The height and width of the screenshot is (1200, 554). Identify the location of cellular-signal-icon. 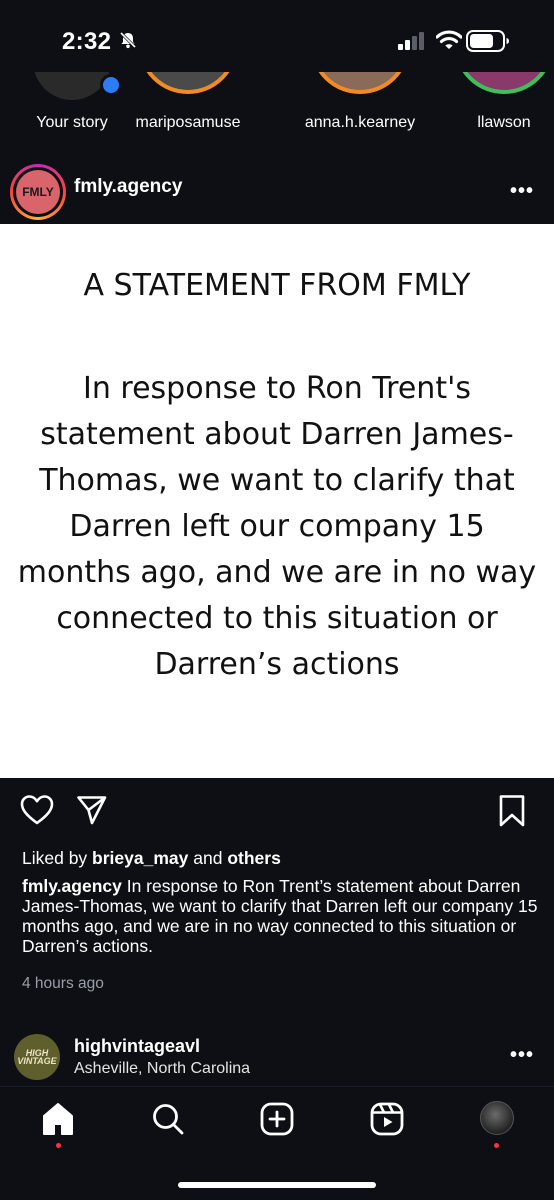
(412, 43).